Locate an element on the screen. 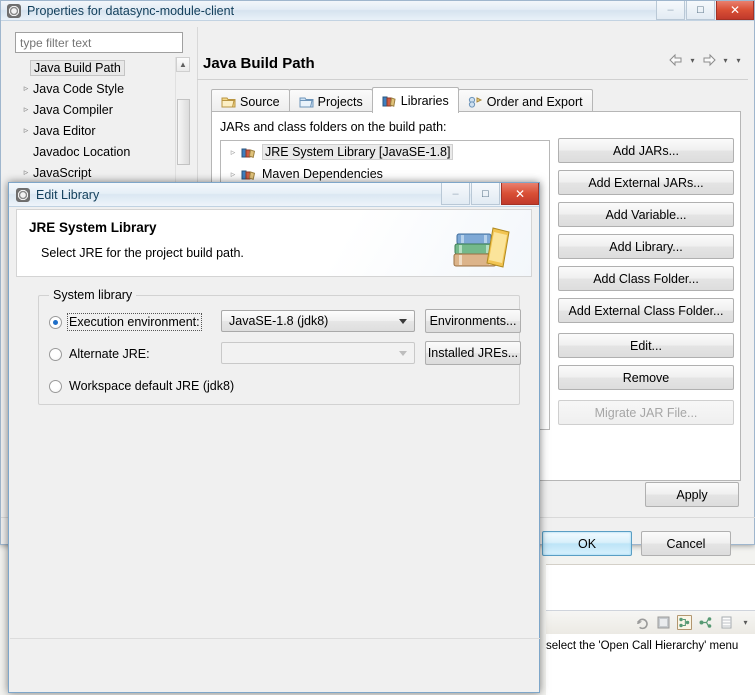 The width and height of the screenshot is (755, 695). sidebar-item-label: JavaScript is located at coordinates (62, 172).